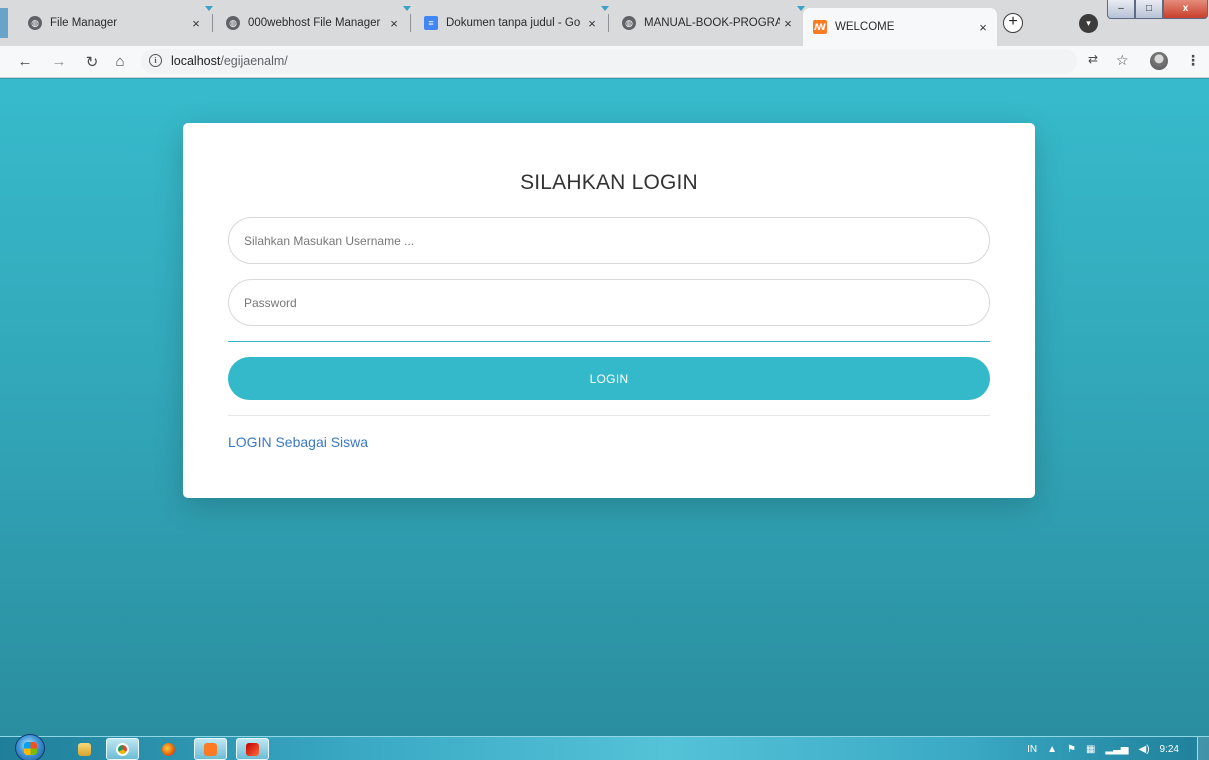  I want to click on tab-title: File Manager, so click(84, 23).